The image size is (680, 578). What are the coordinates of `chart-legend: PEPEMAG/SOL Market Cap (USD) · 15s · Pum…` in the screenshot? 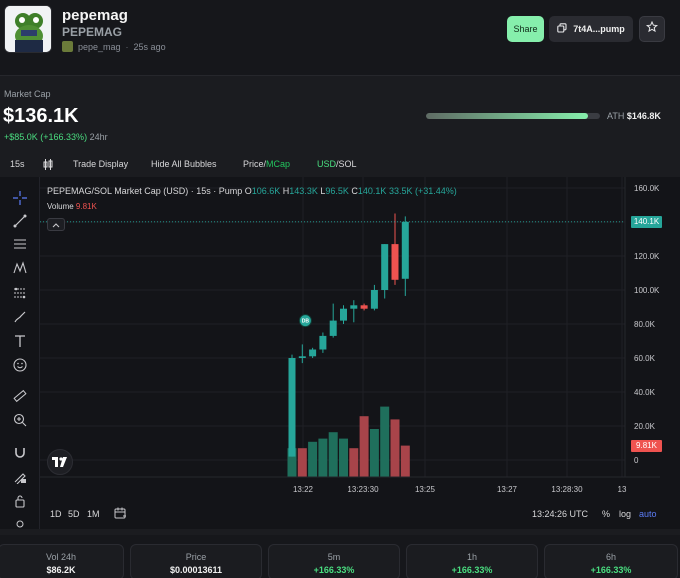 It's located at (252, 191).